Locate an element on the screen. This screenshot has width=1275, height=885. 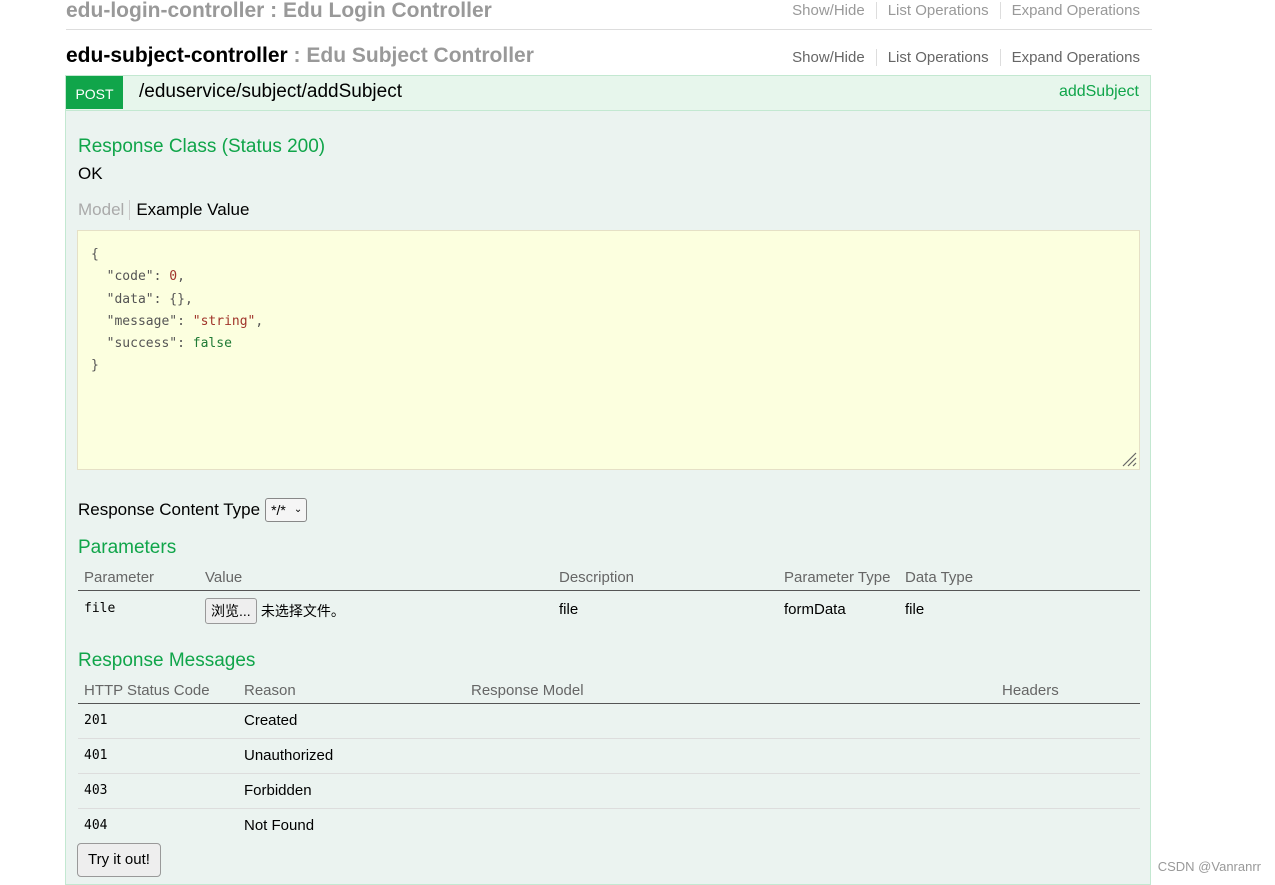
col-value: Value is located at coordinates (376, 577).